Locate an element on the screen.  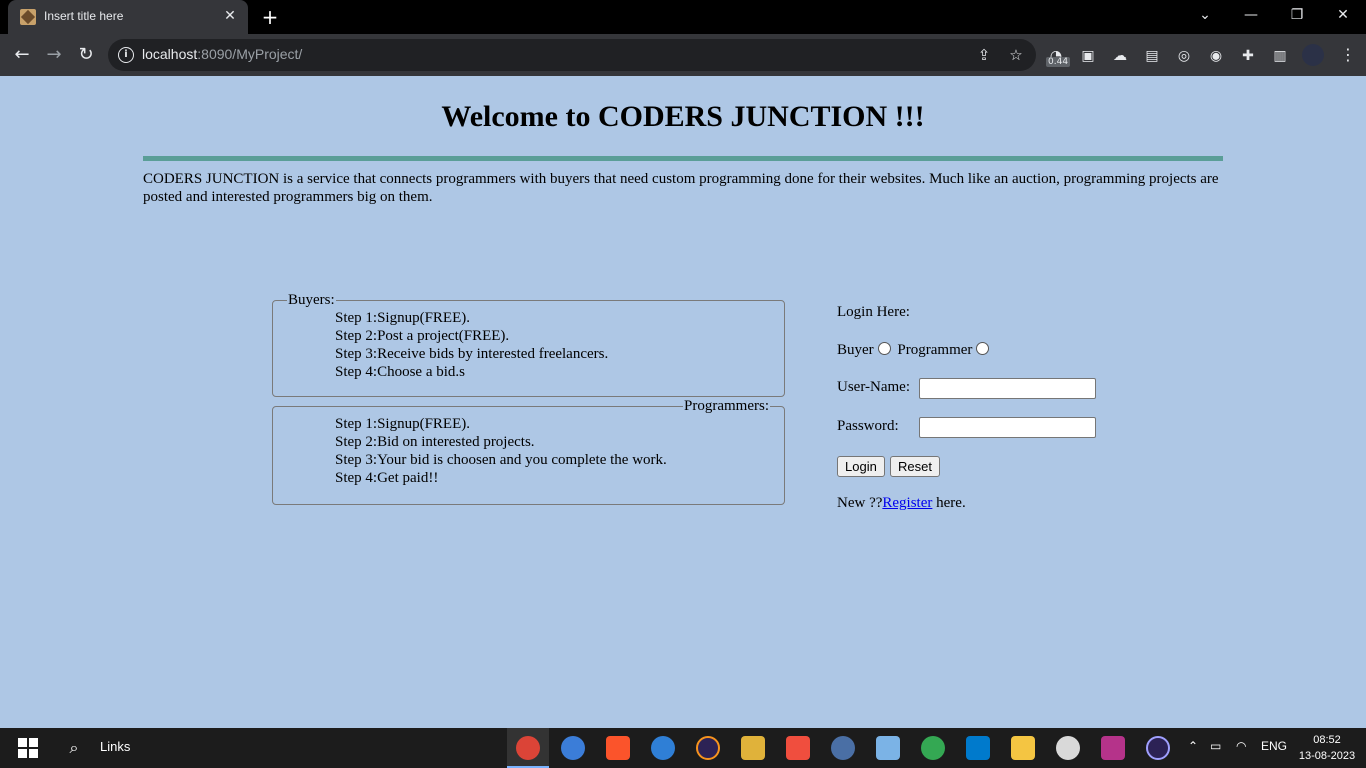
buyers-step: Step 1:Signup(FREE). is located at coordinates (403, 318).